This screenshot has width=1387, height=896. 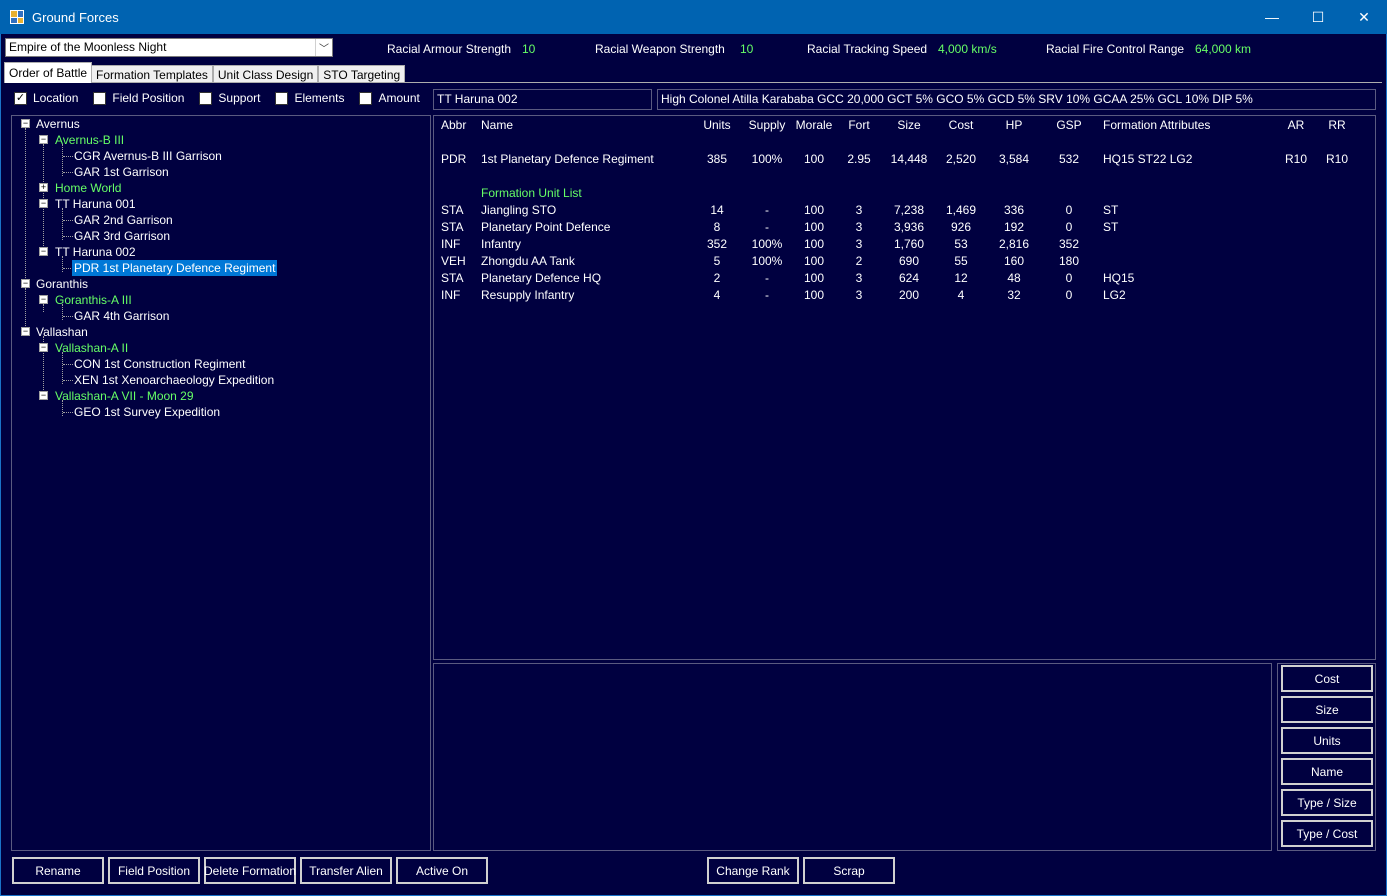 I want to click on formation-cost: 2,520, so click(x=961, y=159).